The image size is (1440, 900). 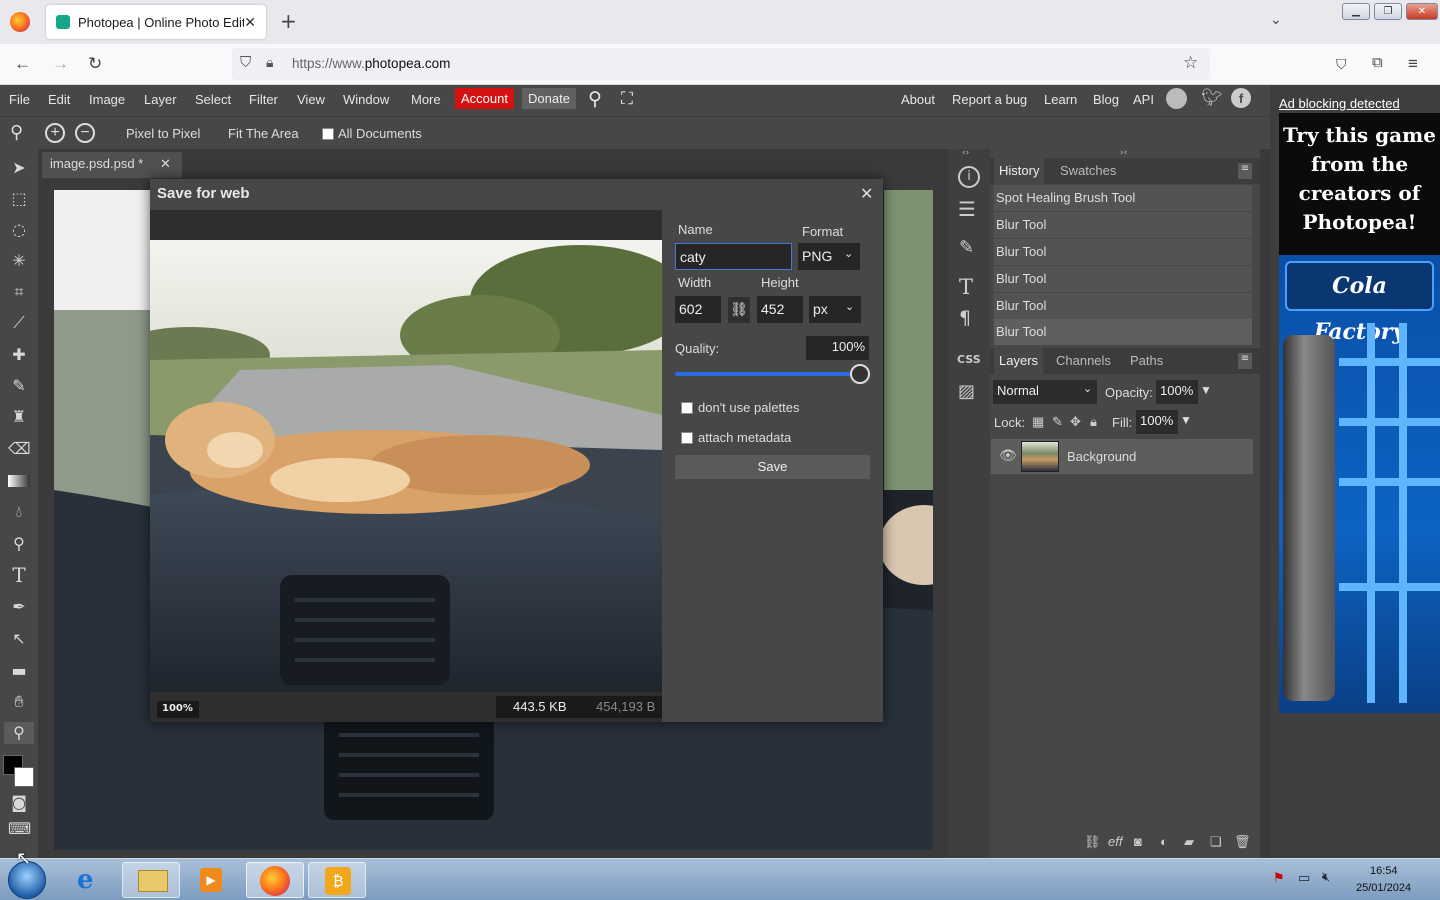 What do you see at coordinates (160, 99) in the screenshot?
I see `menu-layer: Layer` at bounding box center [160, 99].